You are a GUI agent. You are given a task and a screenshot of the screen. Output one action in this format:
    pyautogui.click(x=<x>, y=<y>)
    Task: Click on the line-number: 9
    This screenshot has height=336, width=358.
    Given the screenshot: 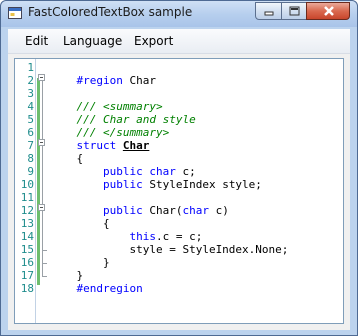 What is the action you would take?
    pyautogui.click(x=30, y=171)
    